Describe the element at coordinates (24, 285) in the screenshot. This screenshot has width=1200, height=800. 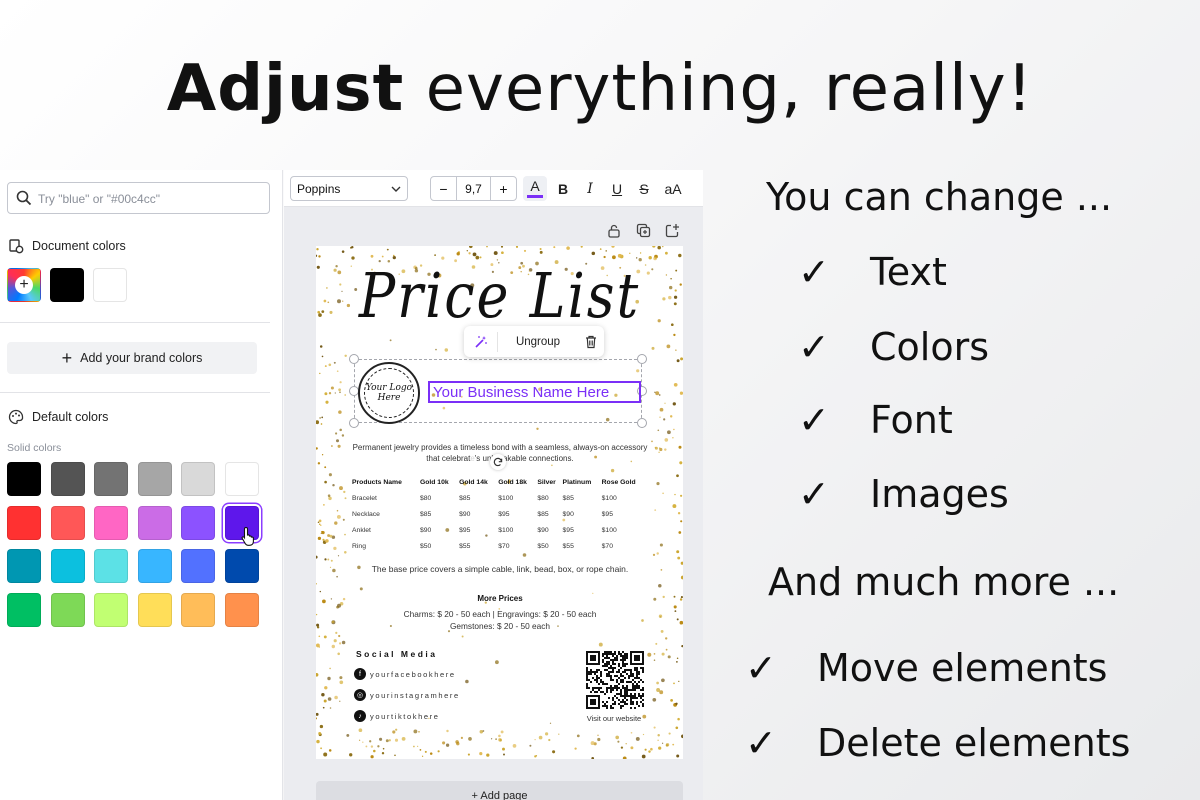
I see `add-color-swatch: +` at that location.